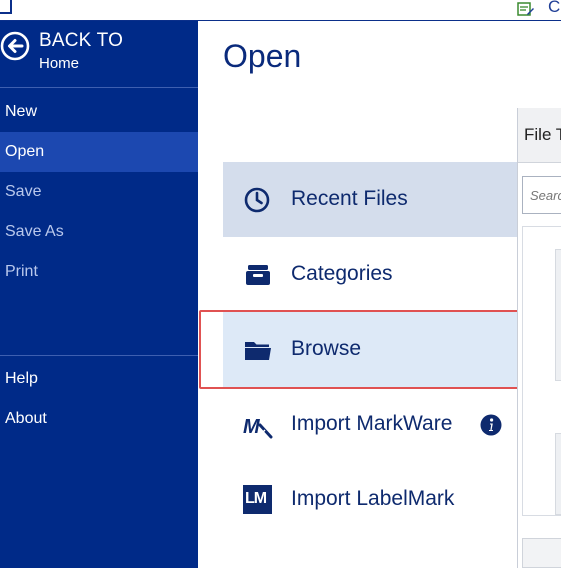  I want to click on label-edit-icon, so click(526, 9).